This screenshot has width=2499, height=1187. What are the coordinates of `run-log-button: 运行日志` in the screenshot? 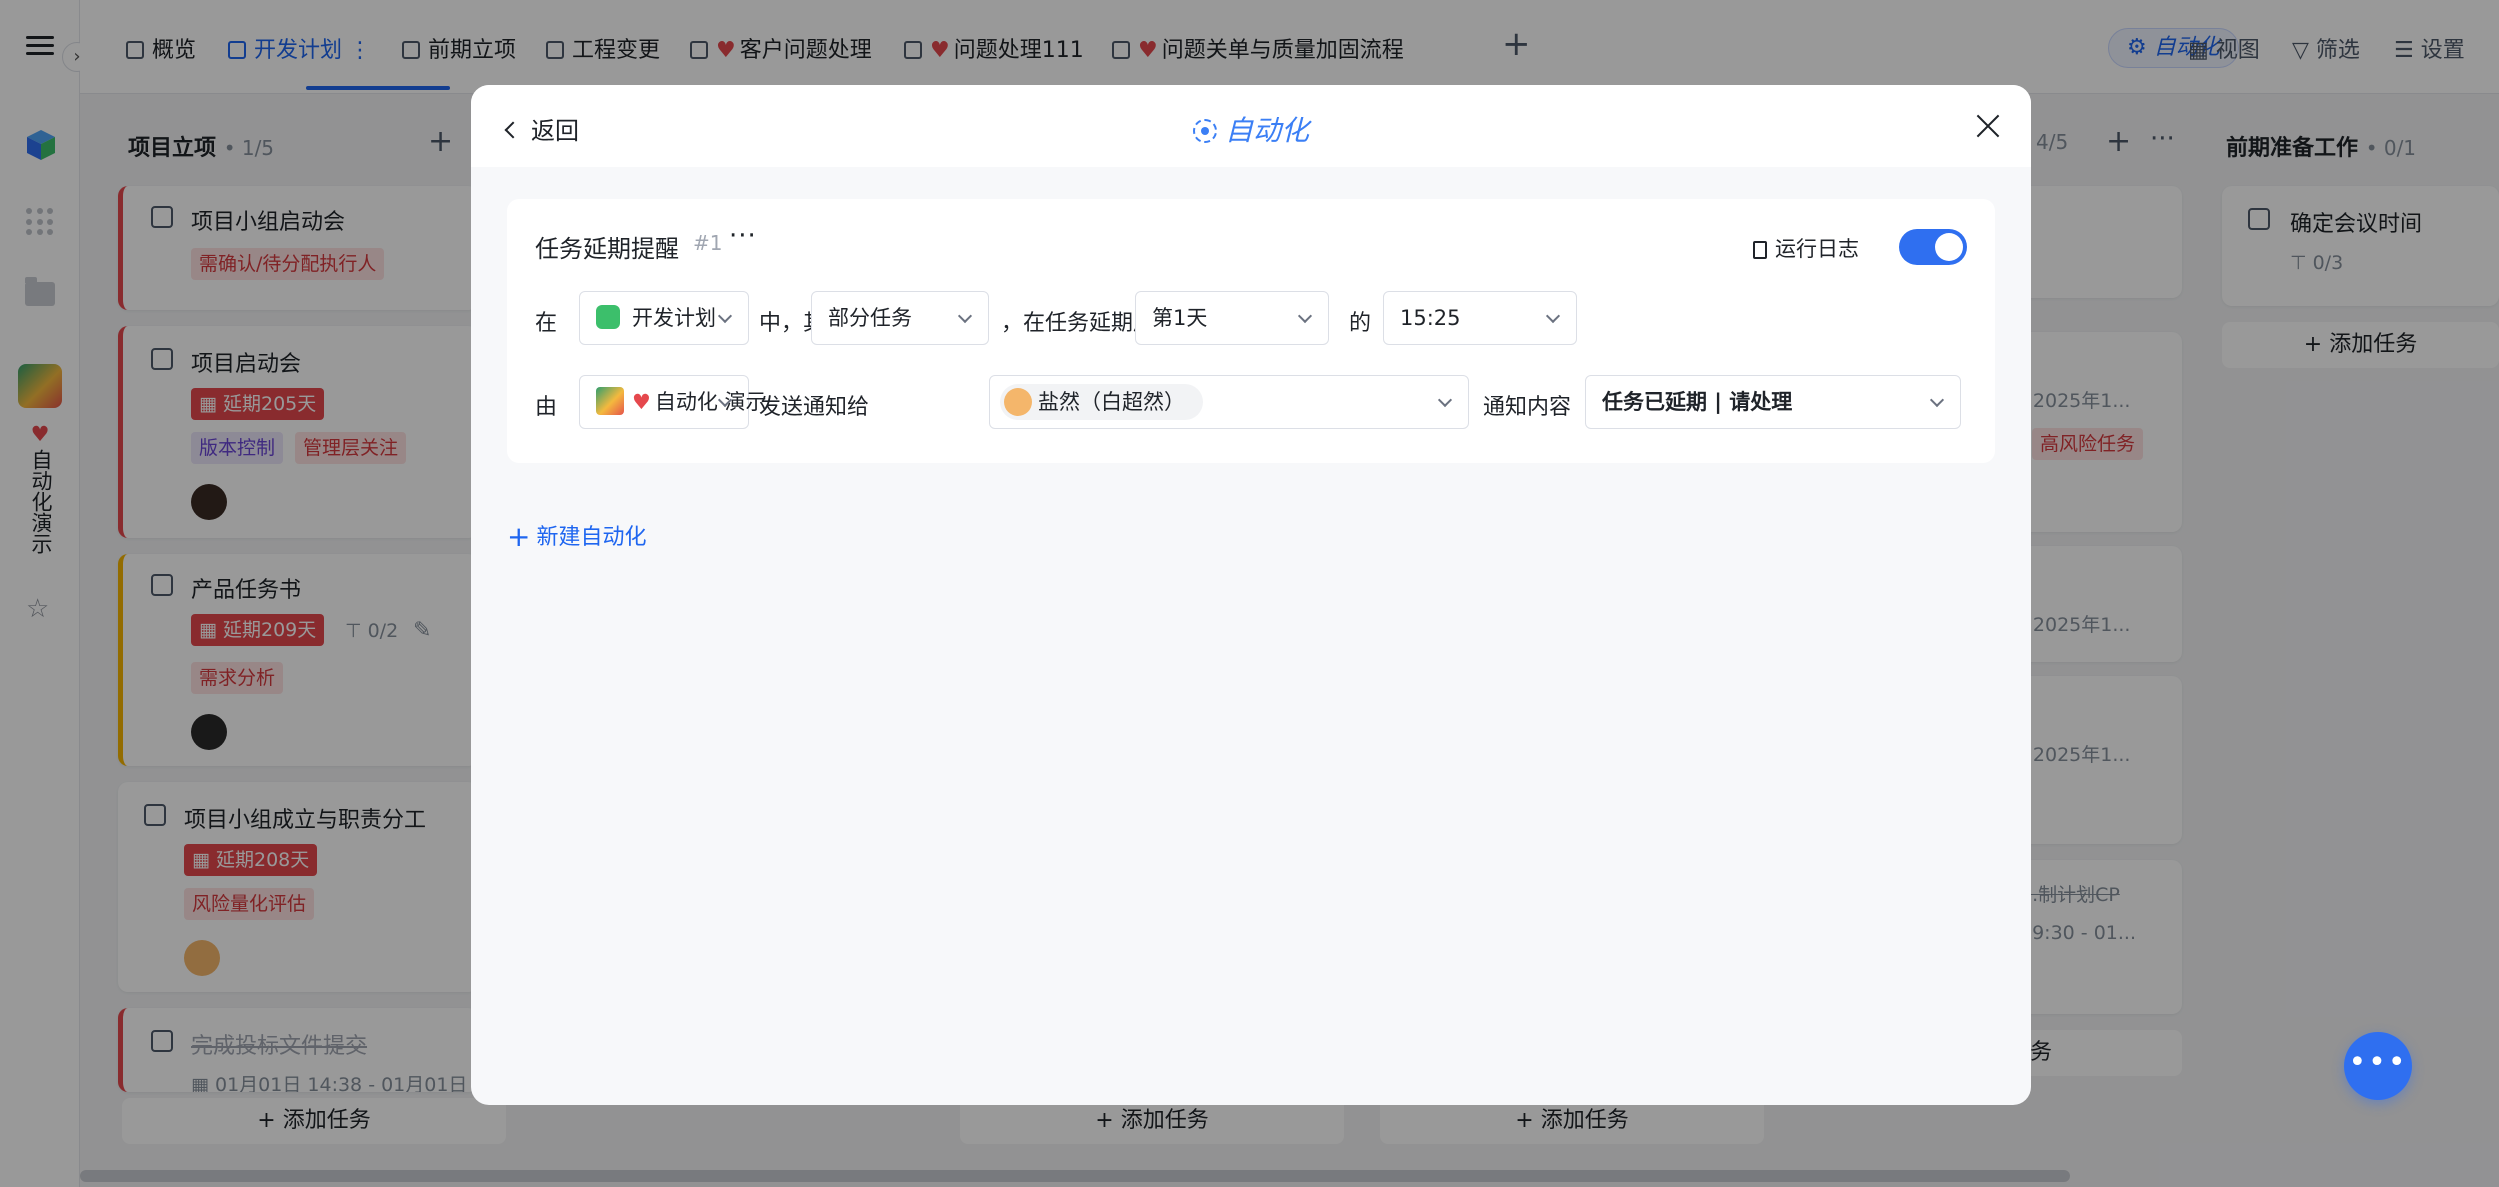 It's located at (1806, 248).